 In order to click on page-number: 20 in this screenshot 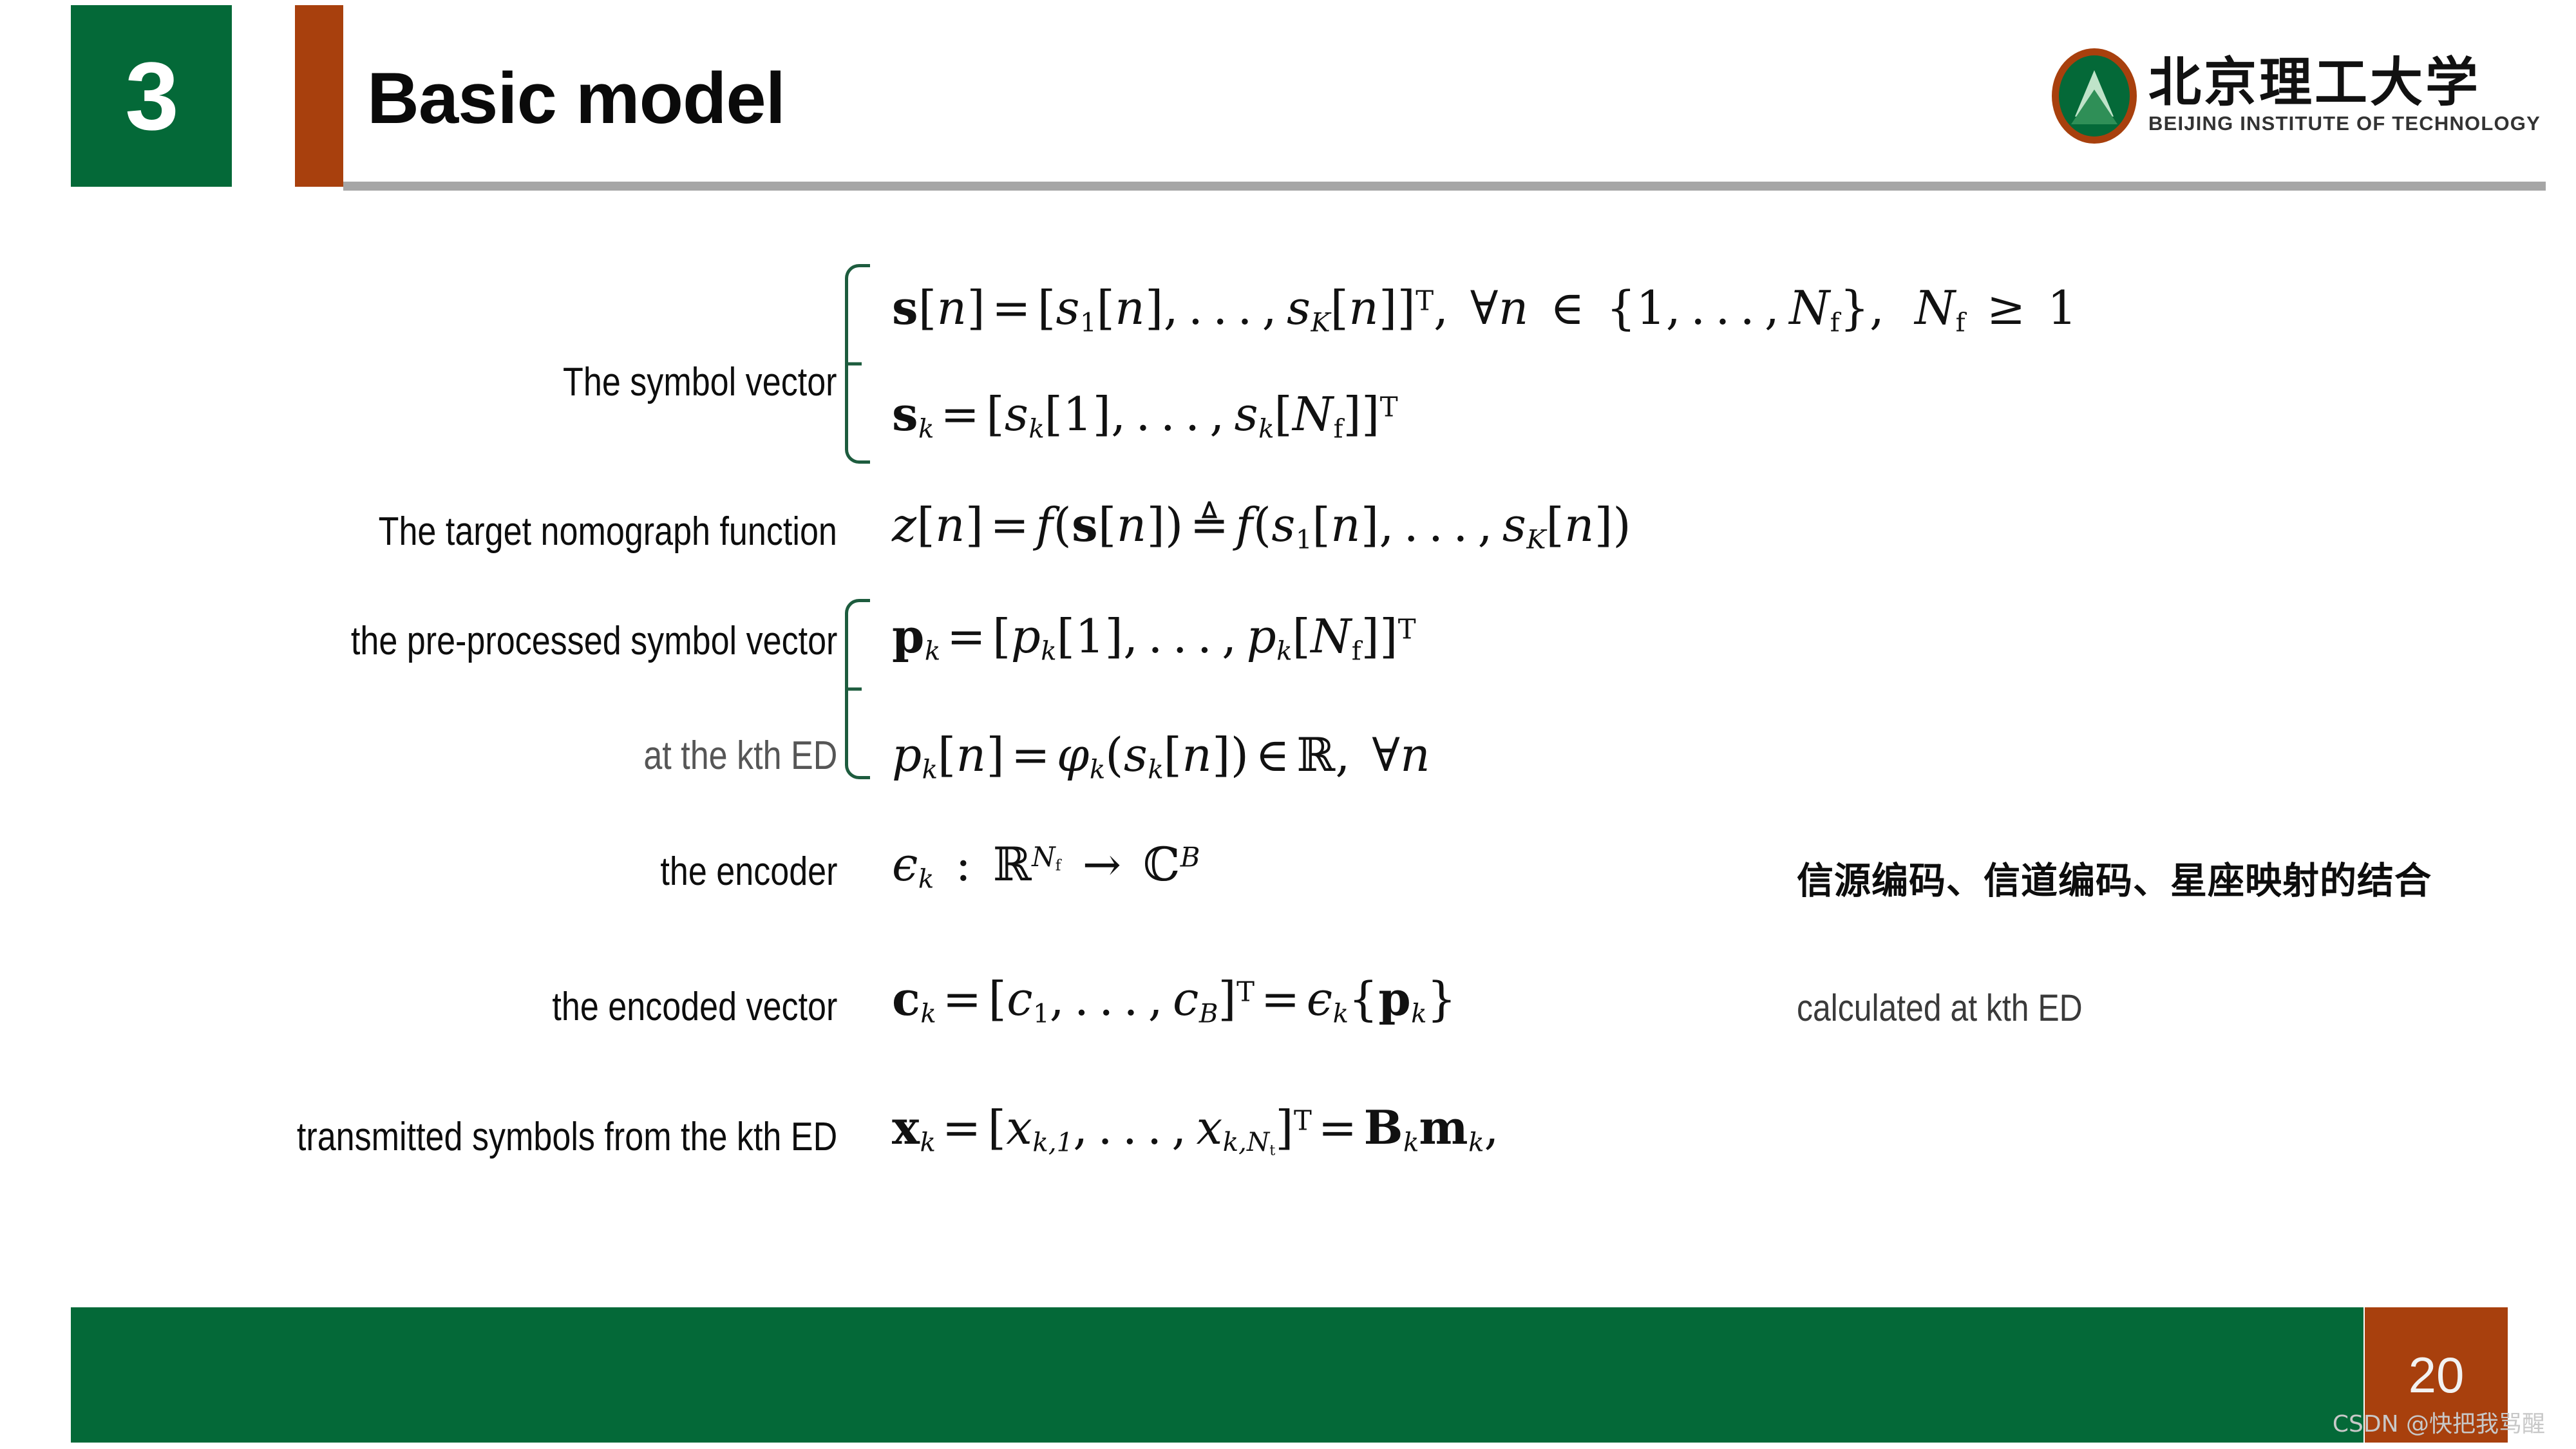, I will do `click(2436, 1374)`.